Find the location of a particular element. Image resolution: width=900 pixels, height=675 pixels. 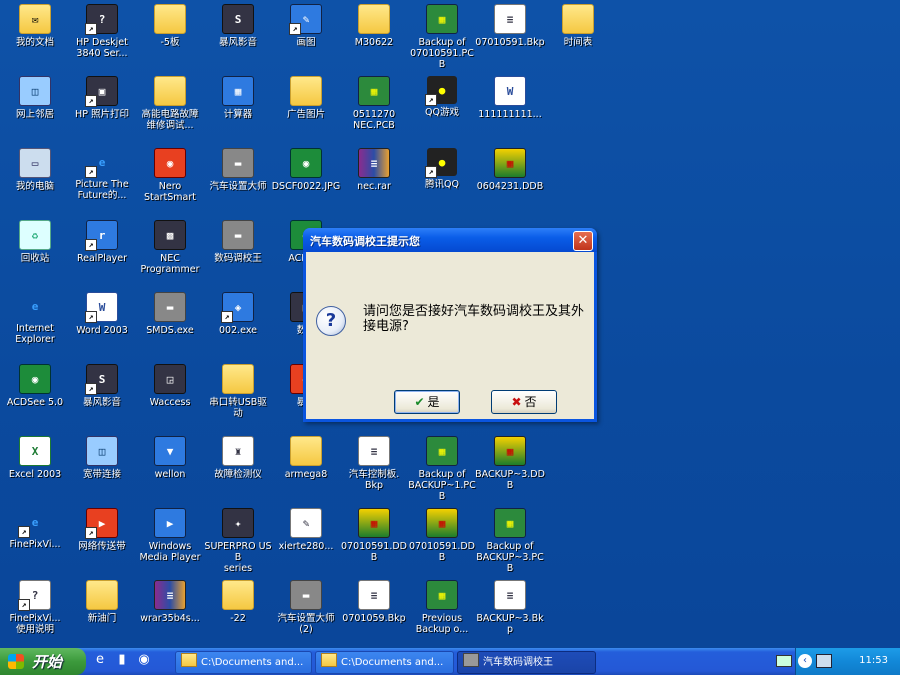

desktop-icon: ≡ BACKUP~3.Bkp is located at coordinates (510, 607).